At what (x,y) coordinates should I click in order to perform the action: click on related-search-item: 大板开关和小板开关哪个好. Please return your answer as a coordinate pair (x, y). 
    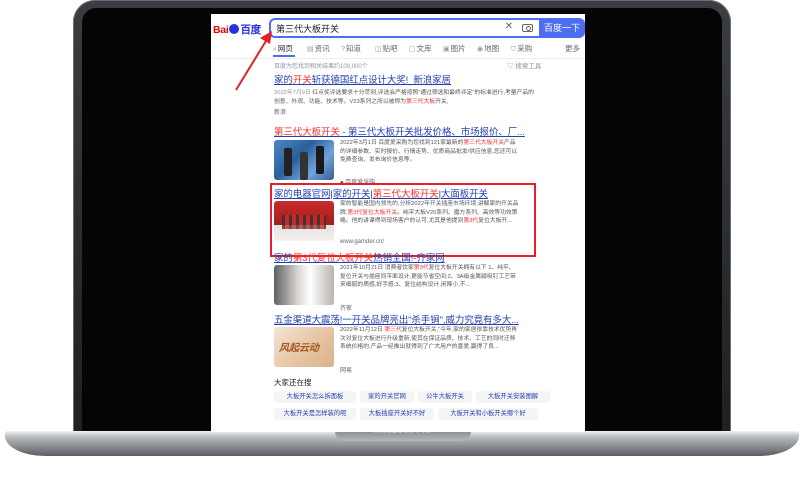
    Looking at the image, I should click on (488, 414).